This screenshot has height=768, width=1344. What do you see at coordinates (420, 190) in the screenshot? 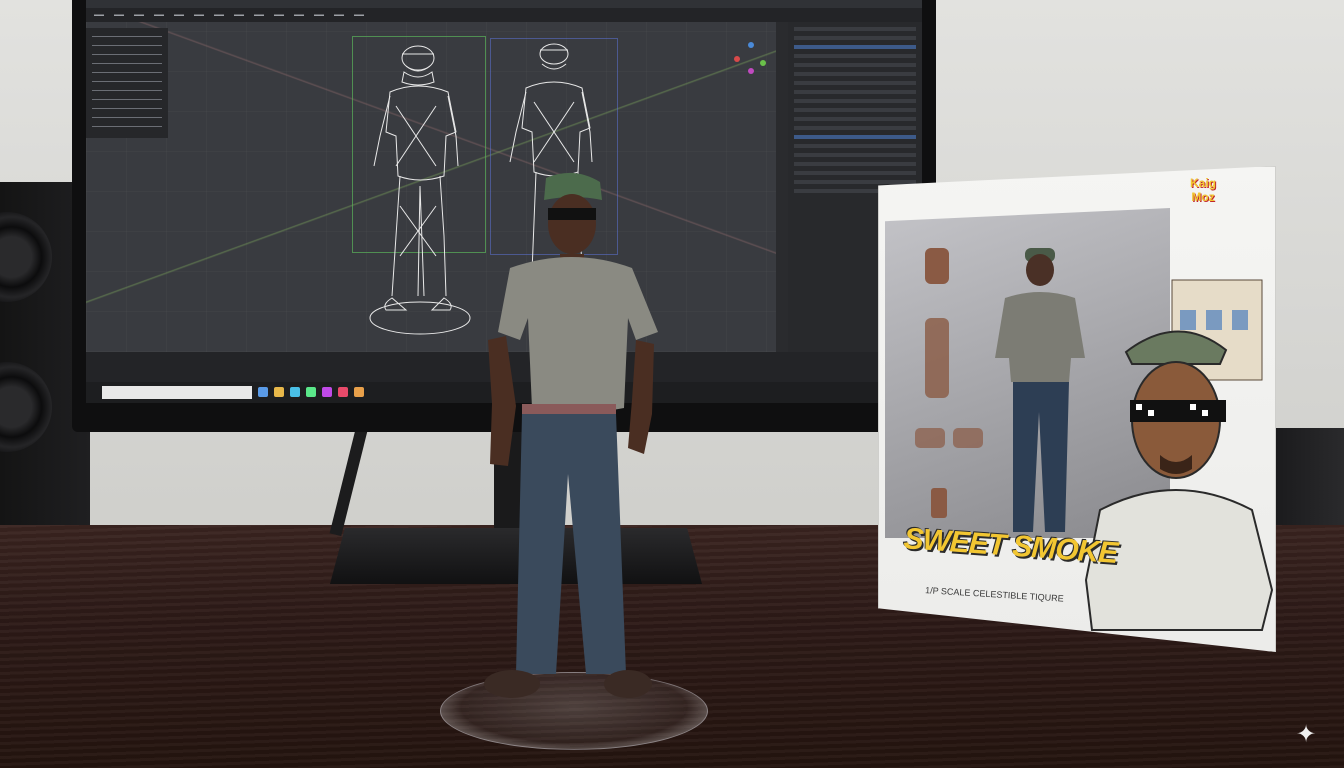
I see `wireframe-figure-left` at bounding box center [420, 190].